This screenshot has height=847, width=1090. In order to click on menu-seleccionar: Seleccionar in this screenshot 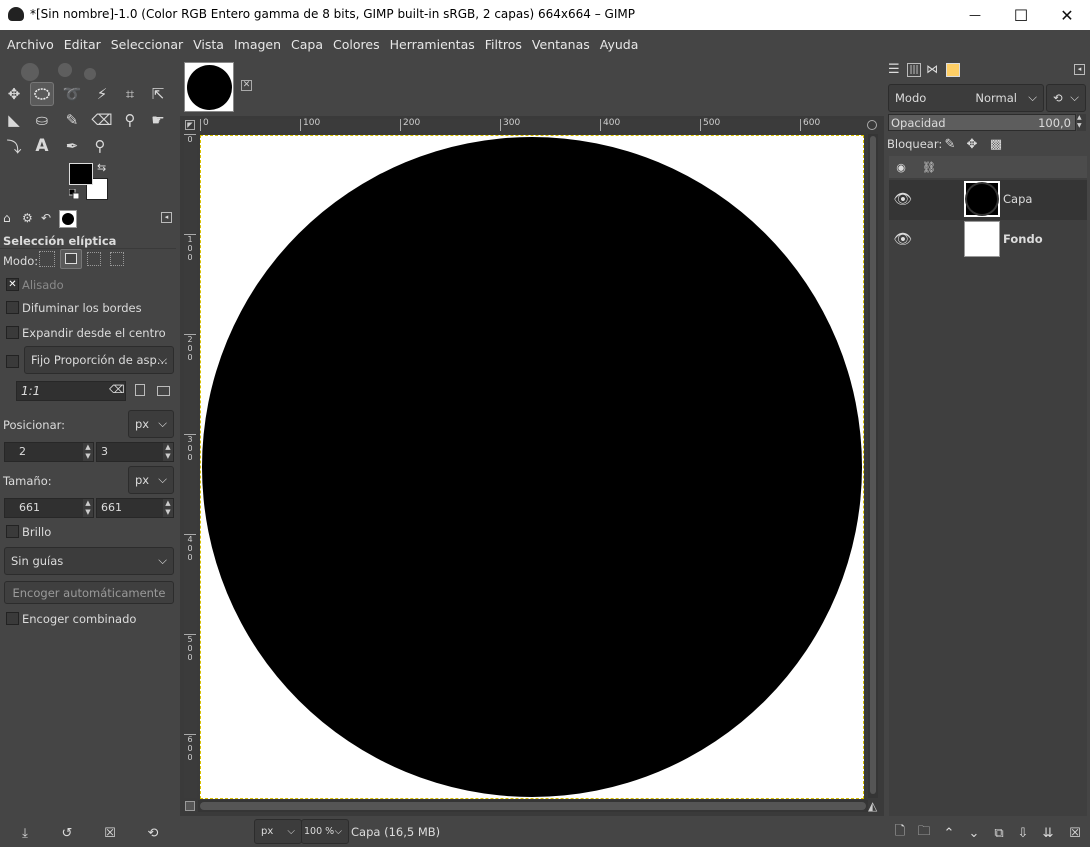, I will do `click(147, 44)`.